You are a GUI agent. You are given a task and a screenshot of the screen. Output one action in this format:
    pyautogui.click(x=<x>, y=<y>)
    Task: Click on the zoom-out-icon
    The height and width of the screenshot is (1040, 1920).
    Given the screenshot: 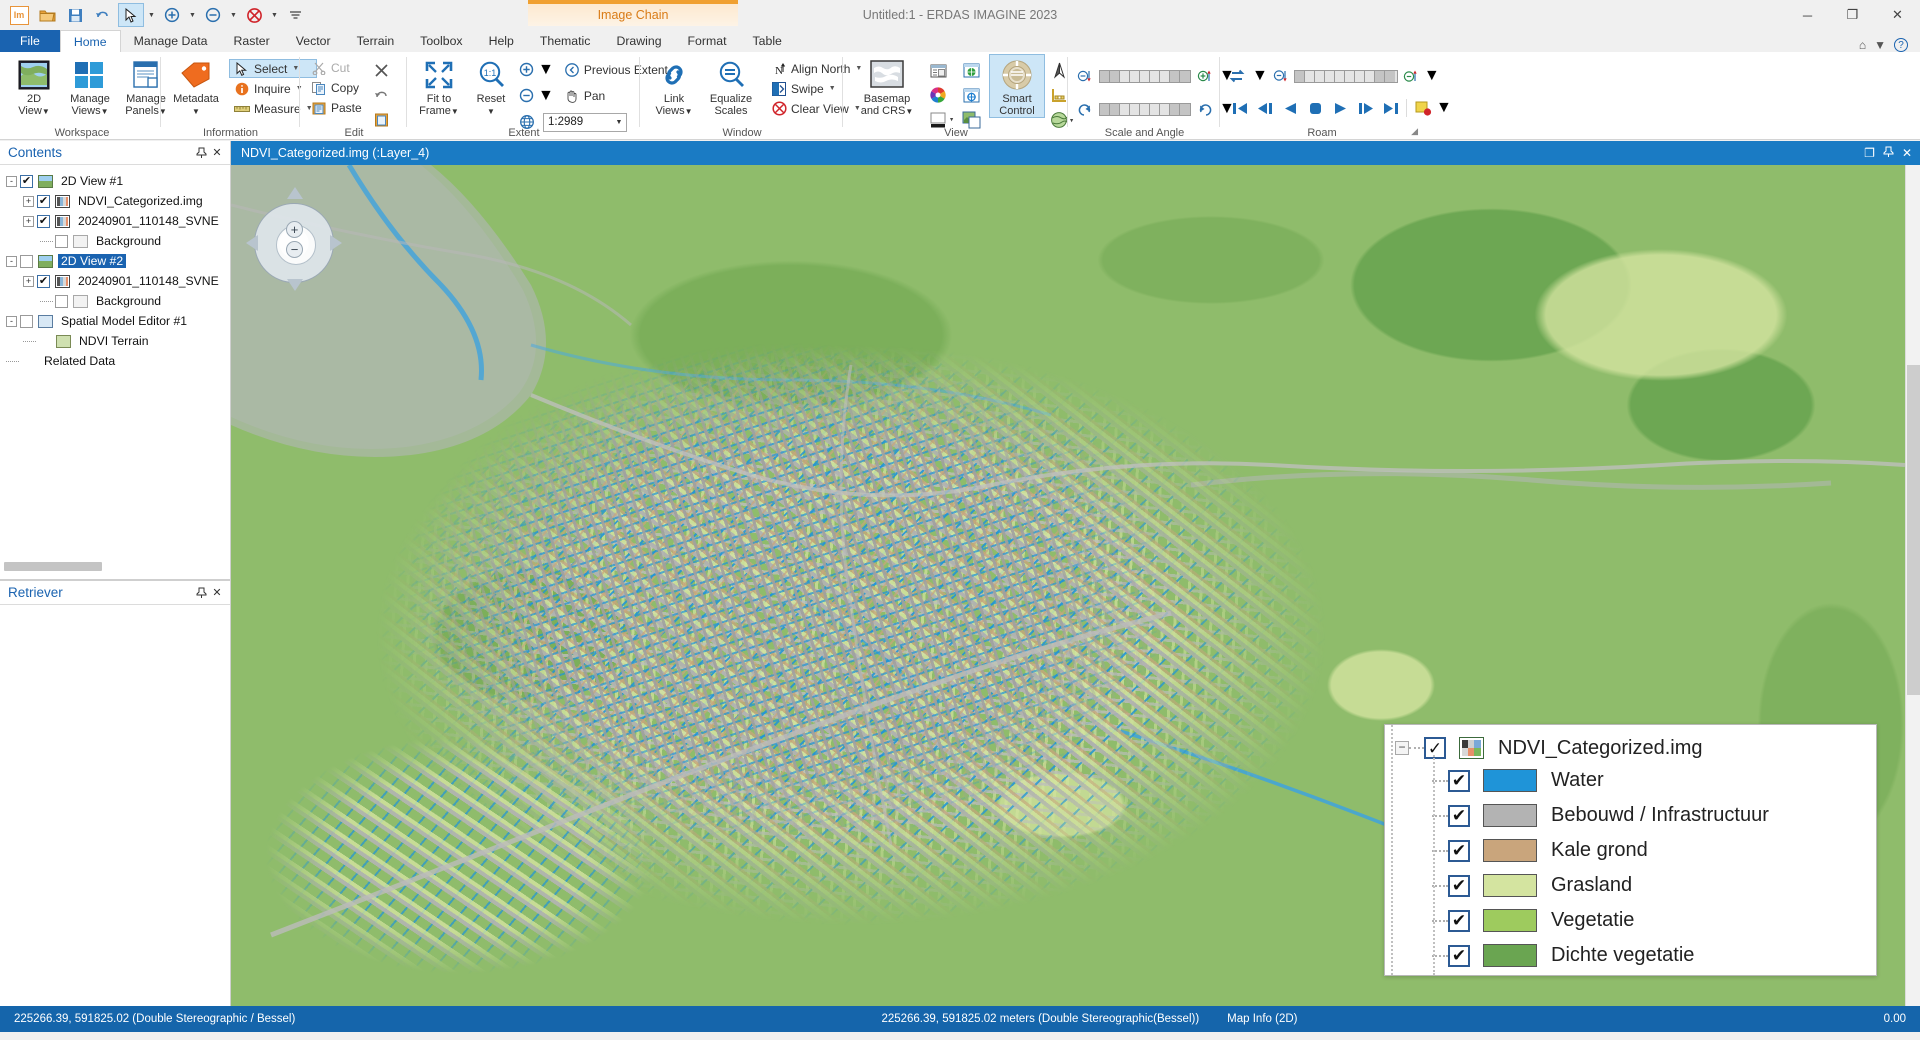 What is the action you would take?
    pyautogui.click(x=527, y=96)
    